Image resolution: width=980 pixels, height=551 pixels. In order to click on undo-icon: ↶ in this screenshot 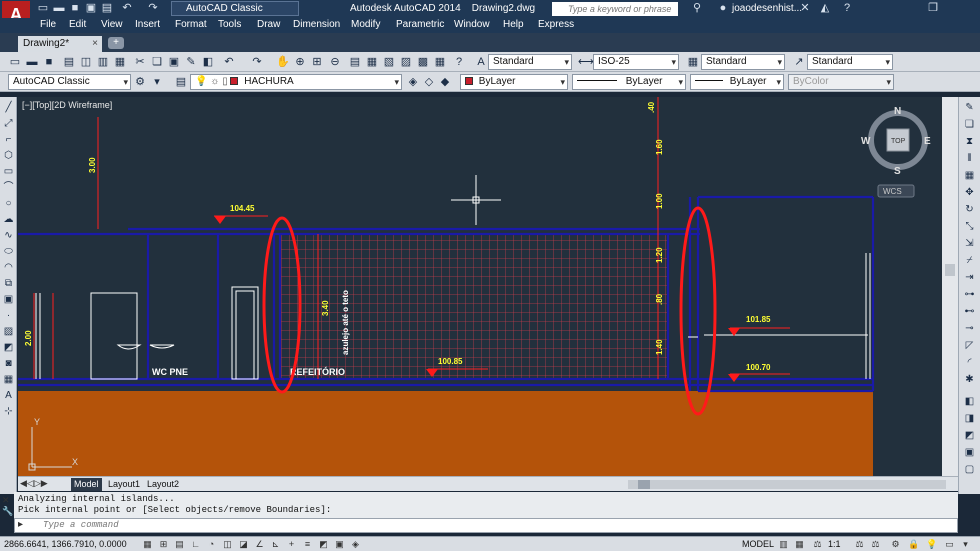, I will do `click(127, 8)`.